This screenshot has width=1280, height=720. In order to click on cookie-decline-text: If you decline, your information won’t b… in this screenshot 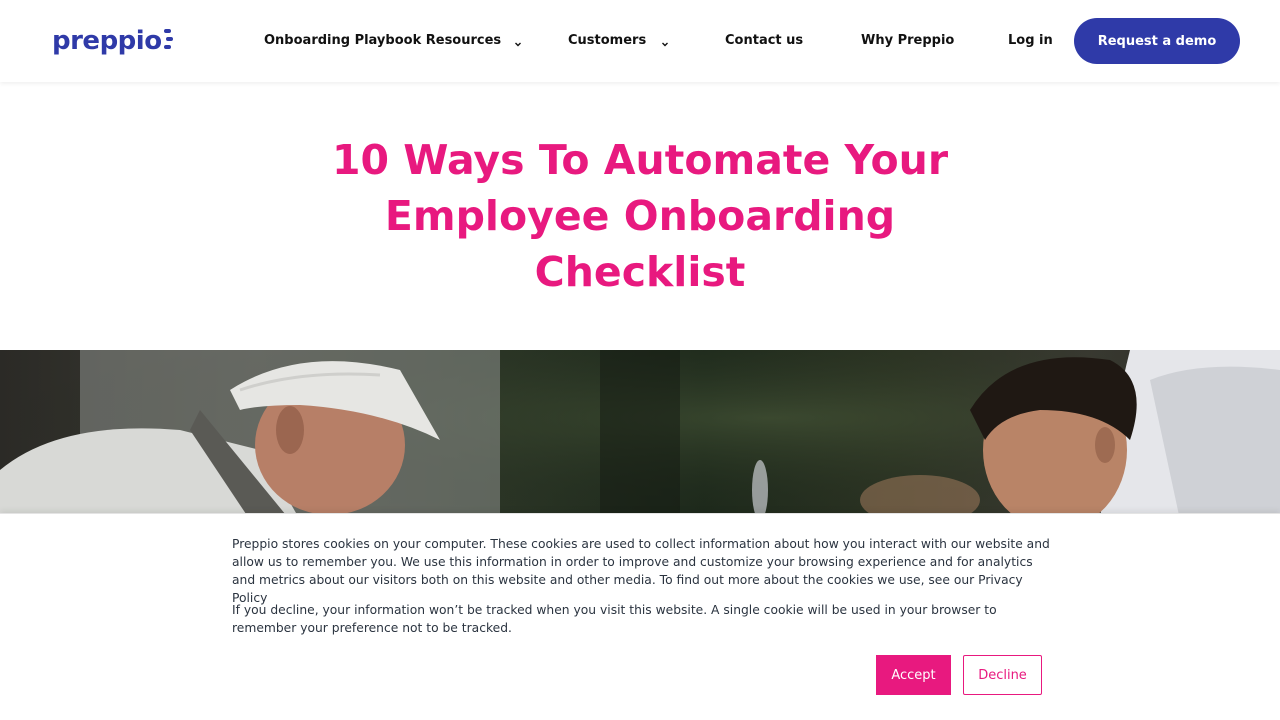, I will do `click(614, 619)`.